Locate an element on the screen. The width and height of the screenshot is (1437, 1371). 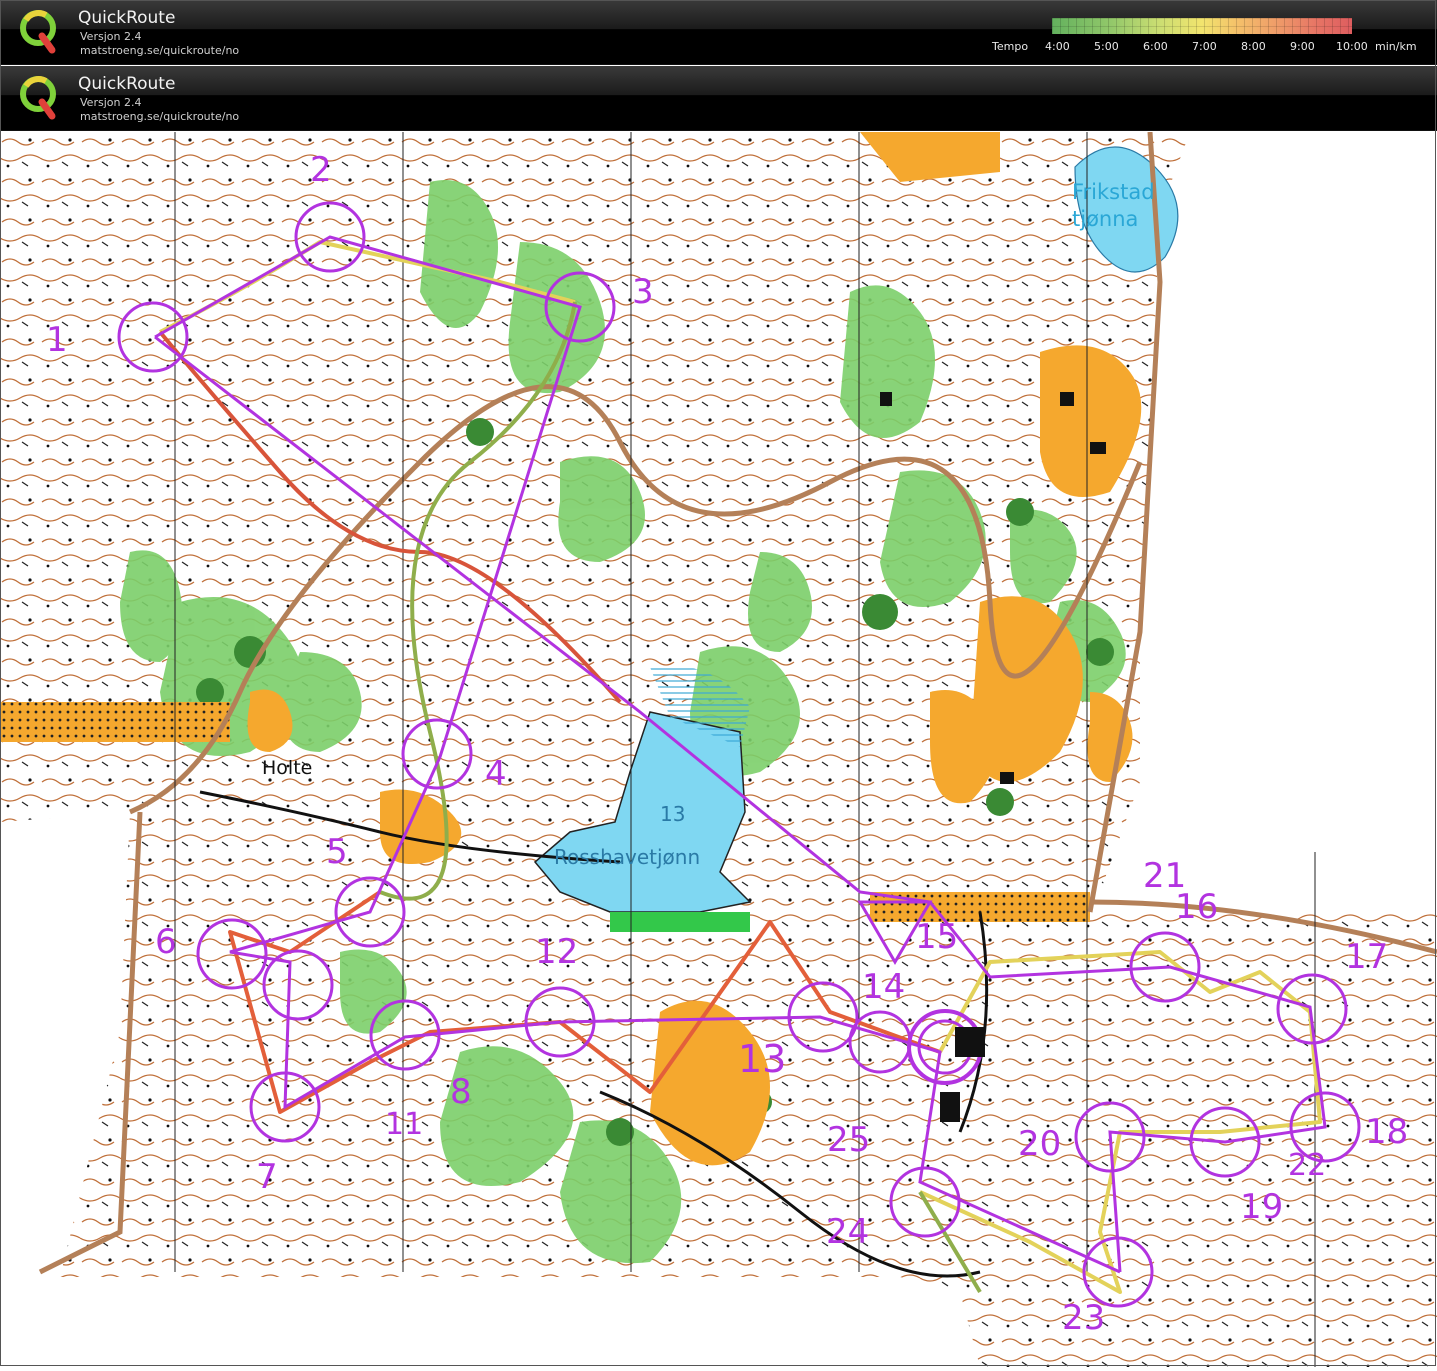
control-number: 4 is located at coordinates (496, 774).